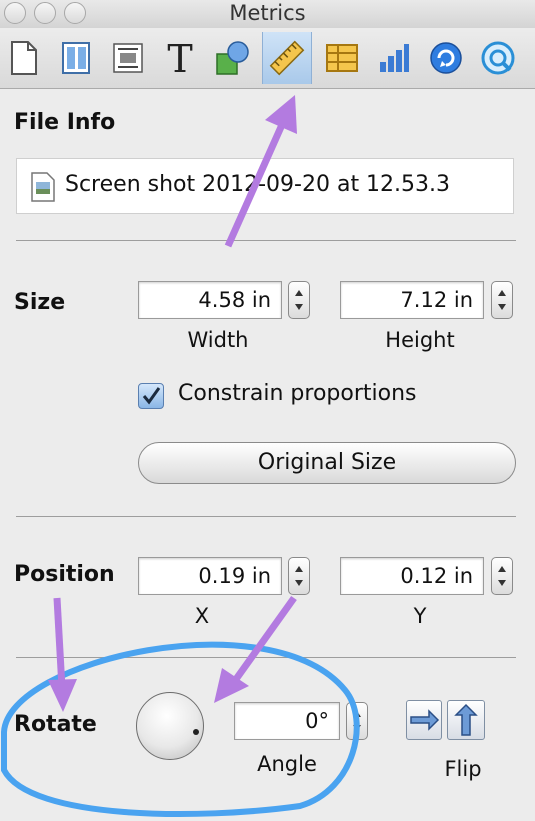 The height and width of the screenshot is (821, 535). I want to click on flip-horizontal-button, so click(424, 720).